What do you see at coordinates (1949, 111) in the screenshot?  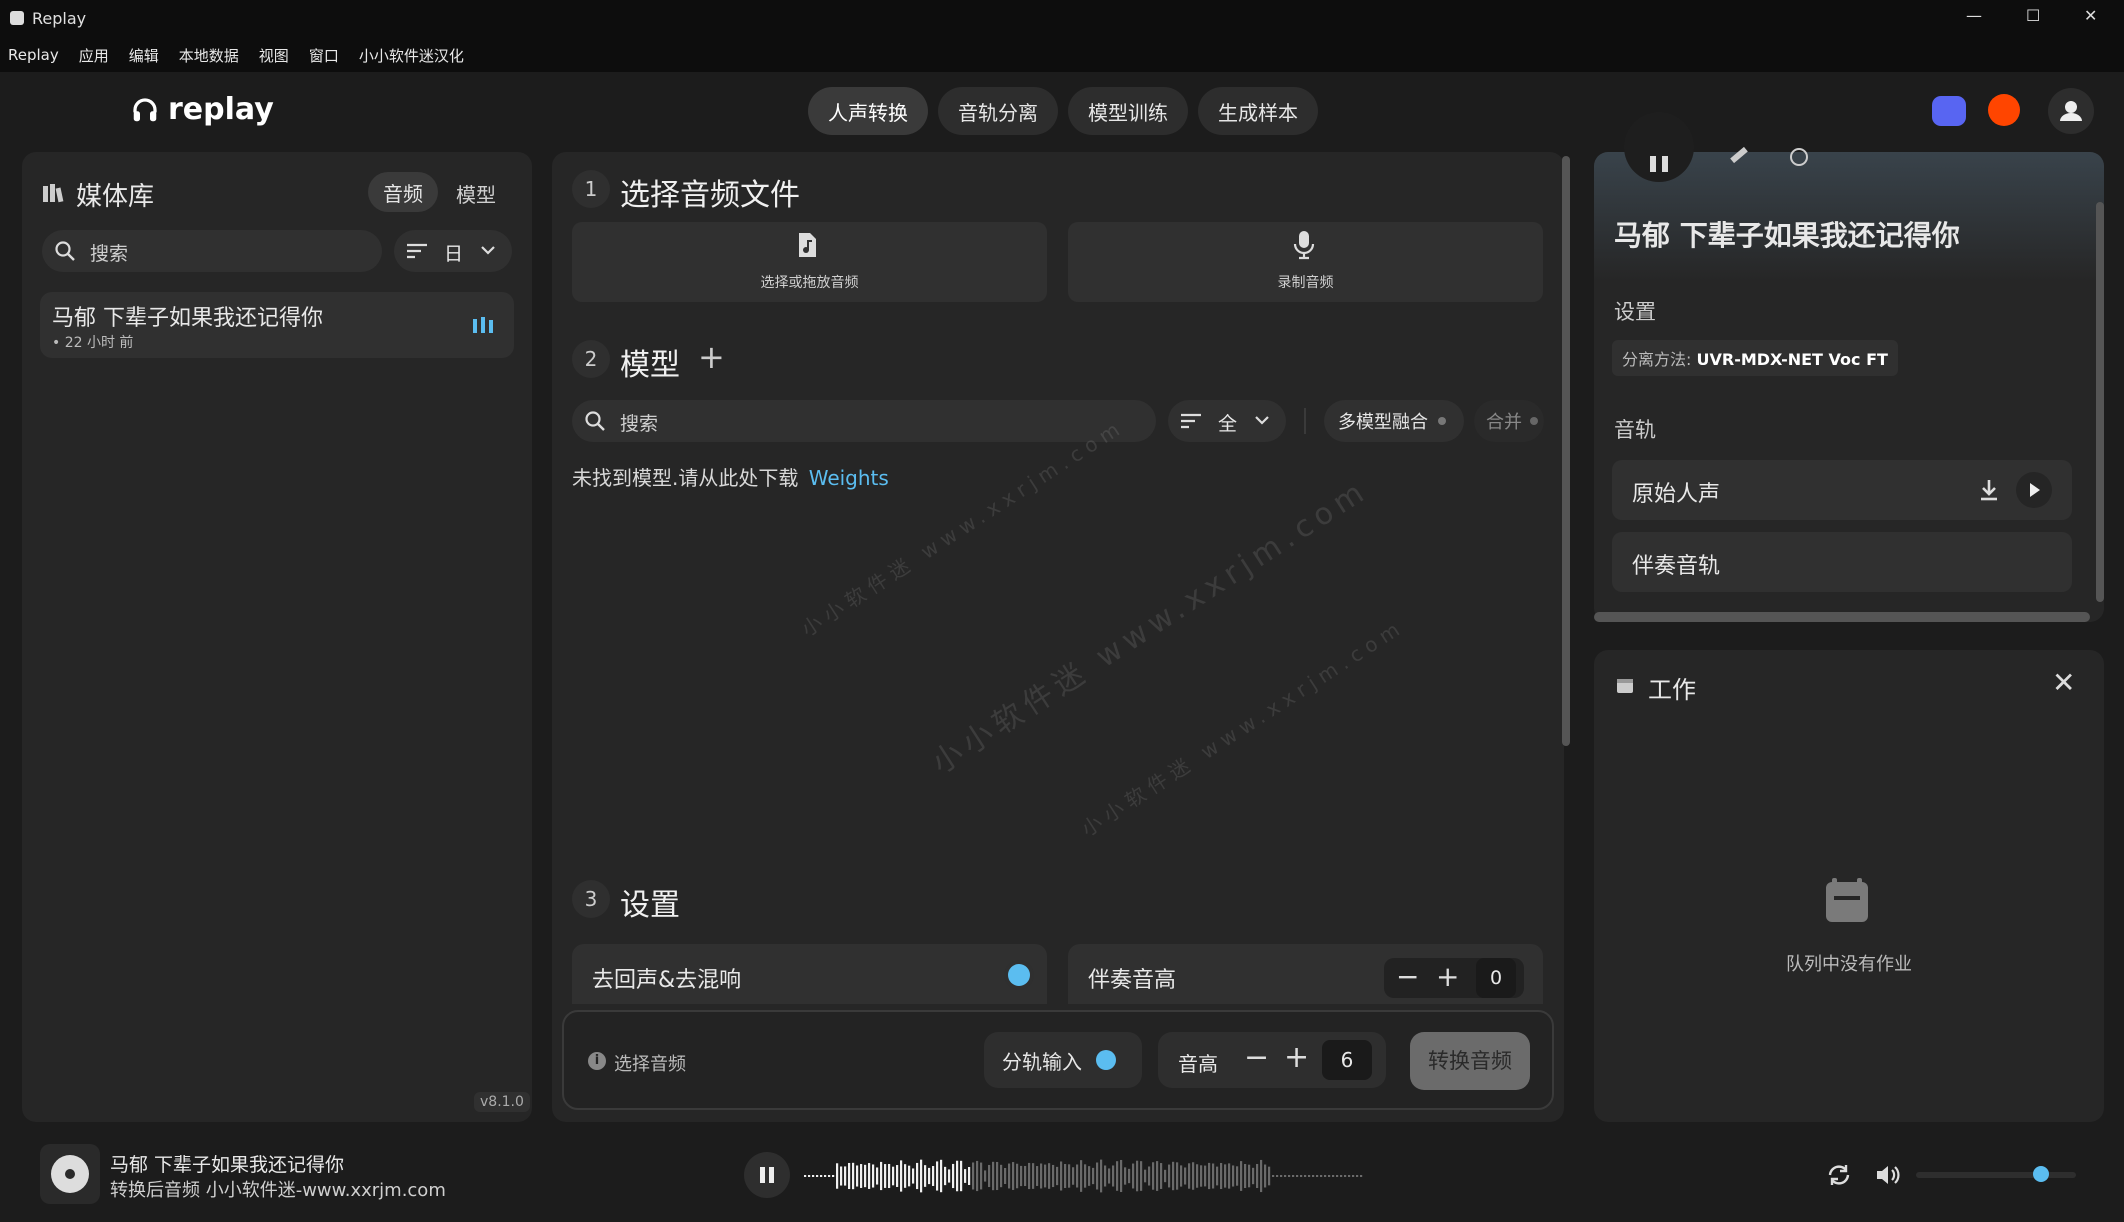 I see `discord-icon` at bounding box center [1949, 111].